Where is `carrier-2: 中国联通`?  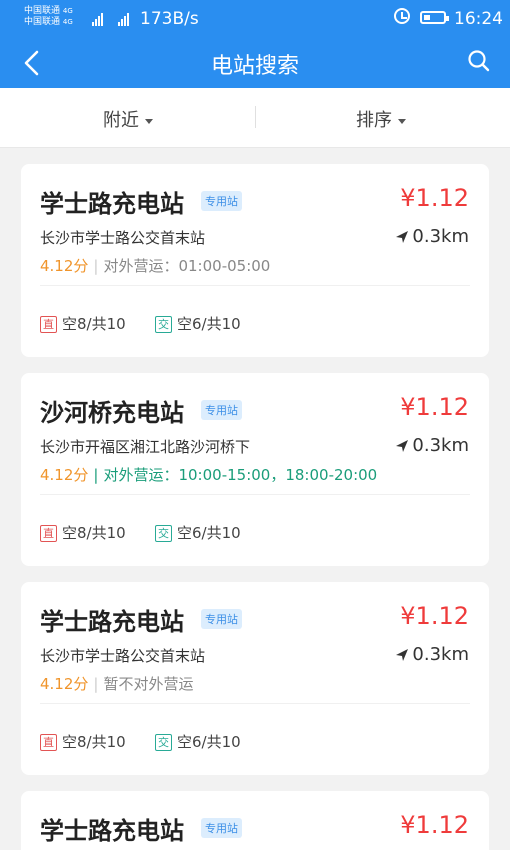 carrier-2: 中国联通 is located at coordinates (42, 22).